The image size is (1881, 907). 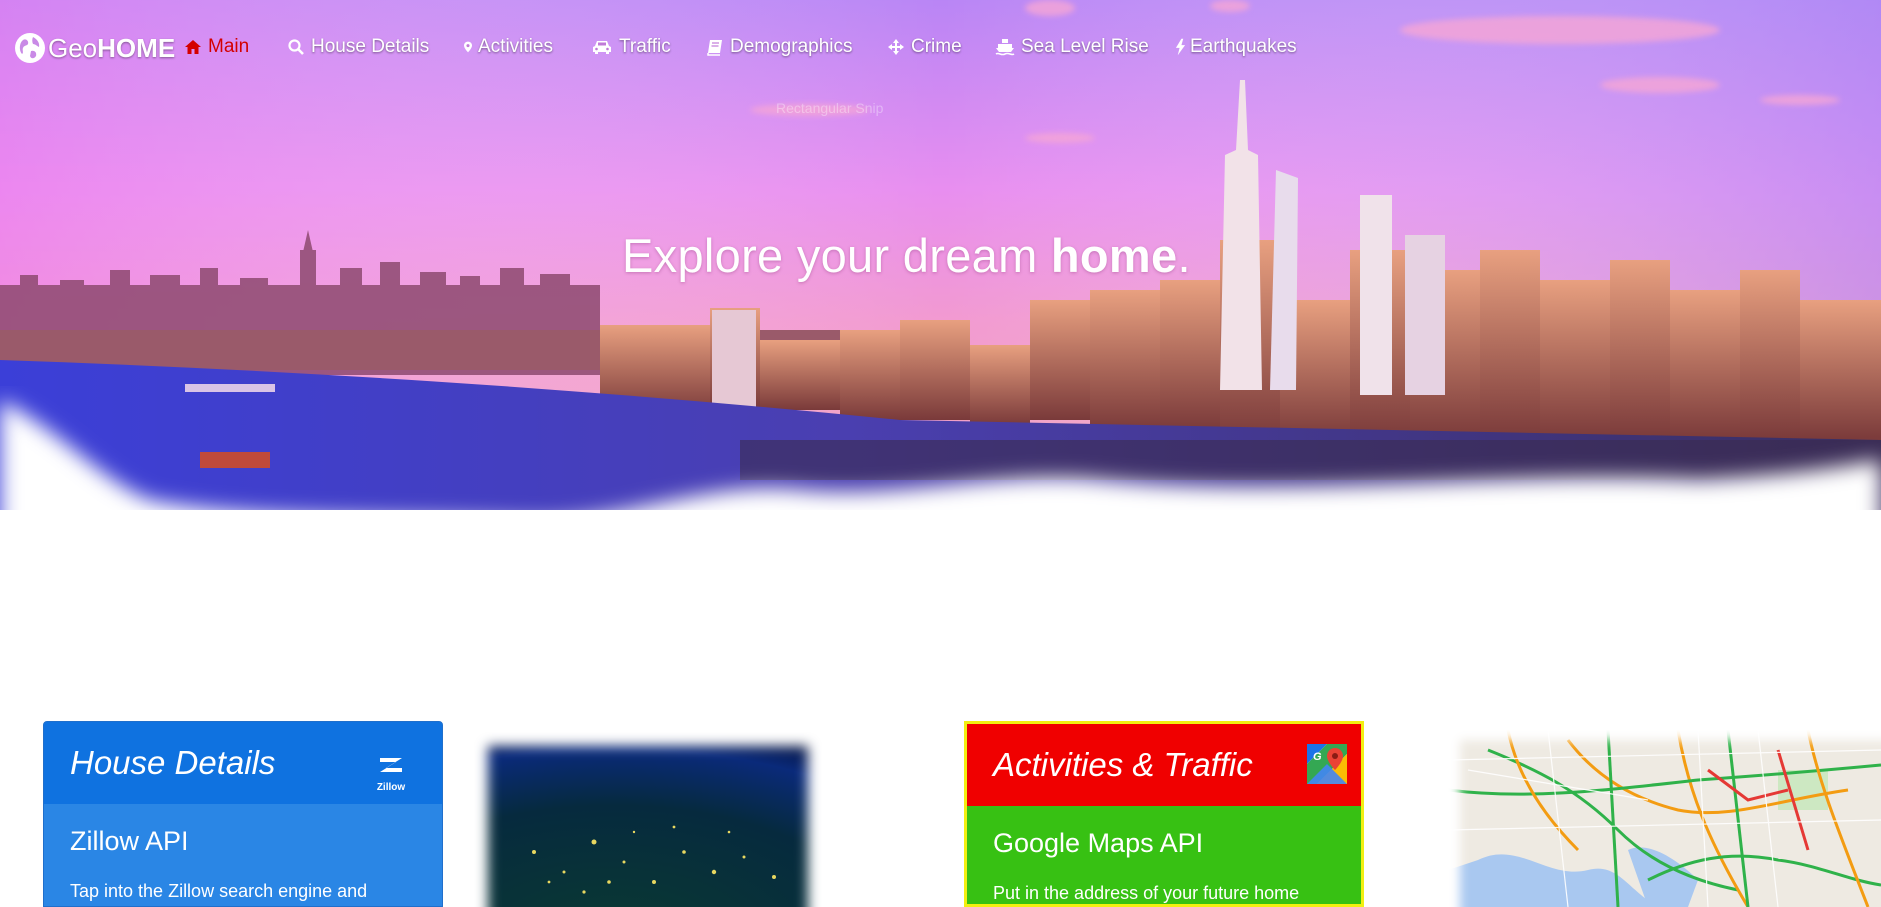 I want to click on nav-activities-label: Activities, so click(x=515, y=46).